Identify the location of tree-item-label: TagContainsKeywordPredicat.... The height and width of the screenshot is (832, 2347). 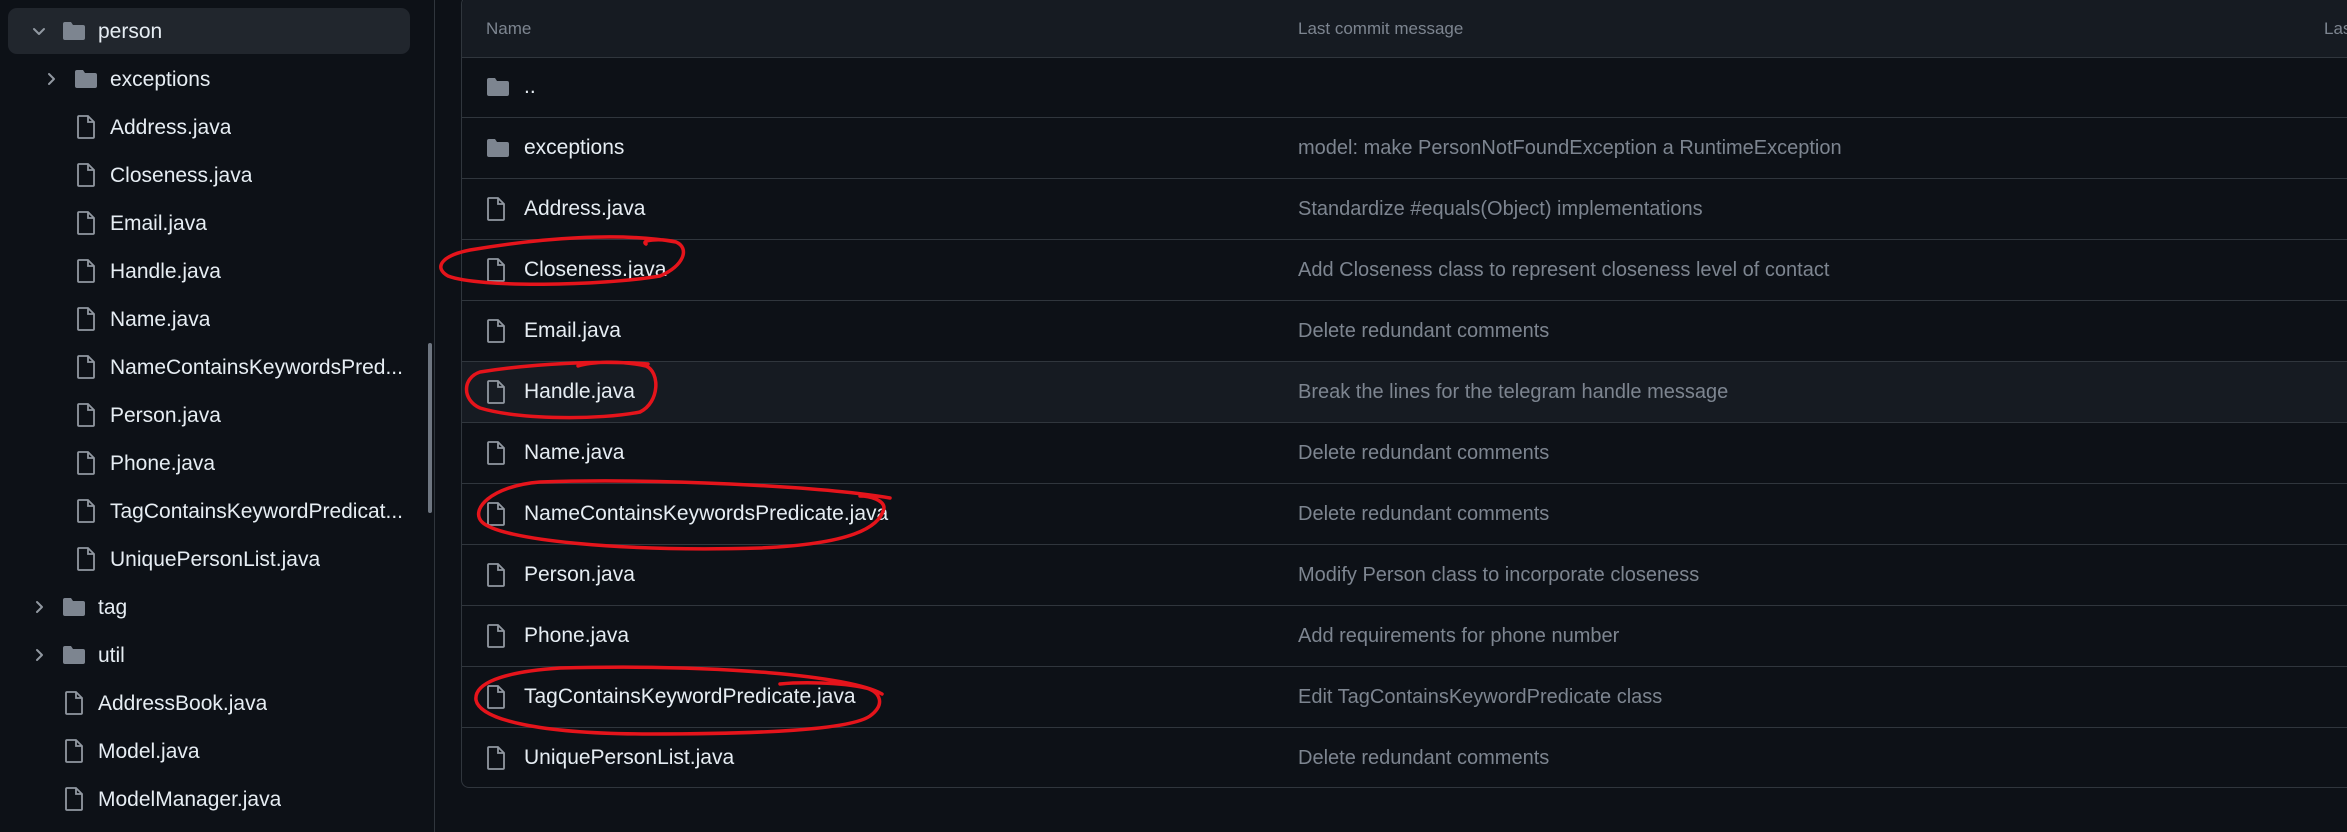
(256, 511).